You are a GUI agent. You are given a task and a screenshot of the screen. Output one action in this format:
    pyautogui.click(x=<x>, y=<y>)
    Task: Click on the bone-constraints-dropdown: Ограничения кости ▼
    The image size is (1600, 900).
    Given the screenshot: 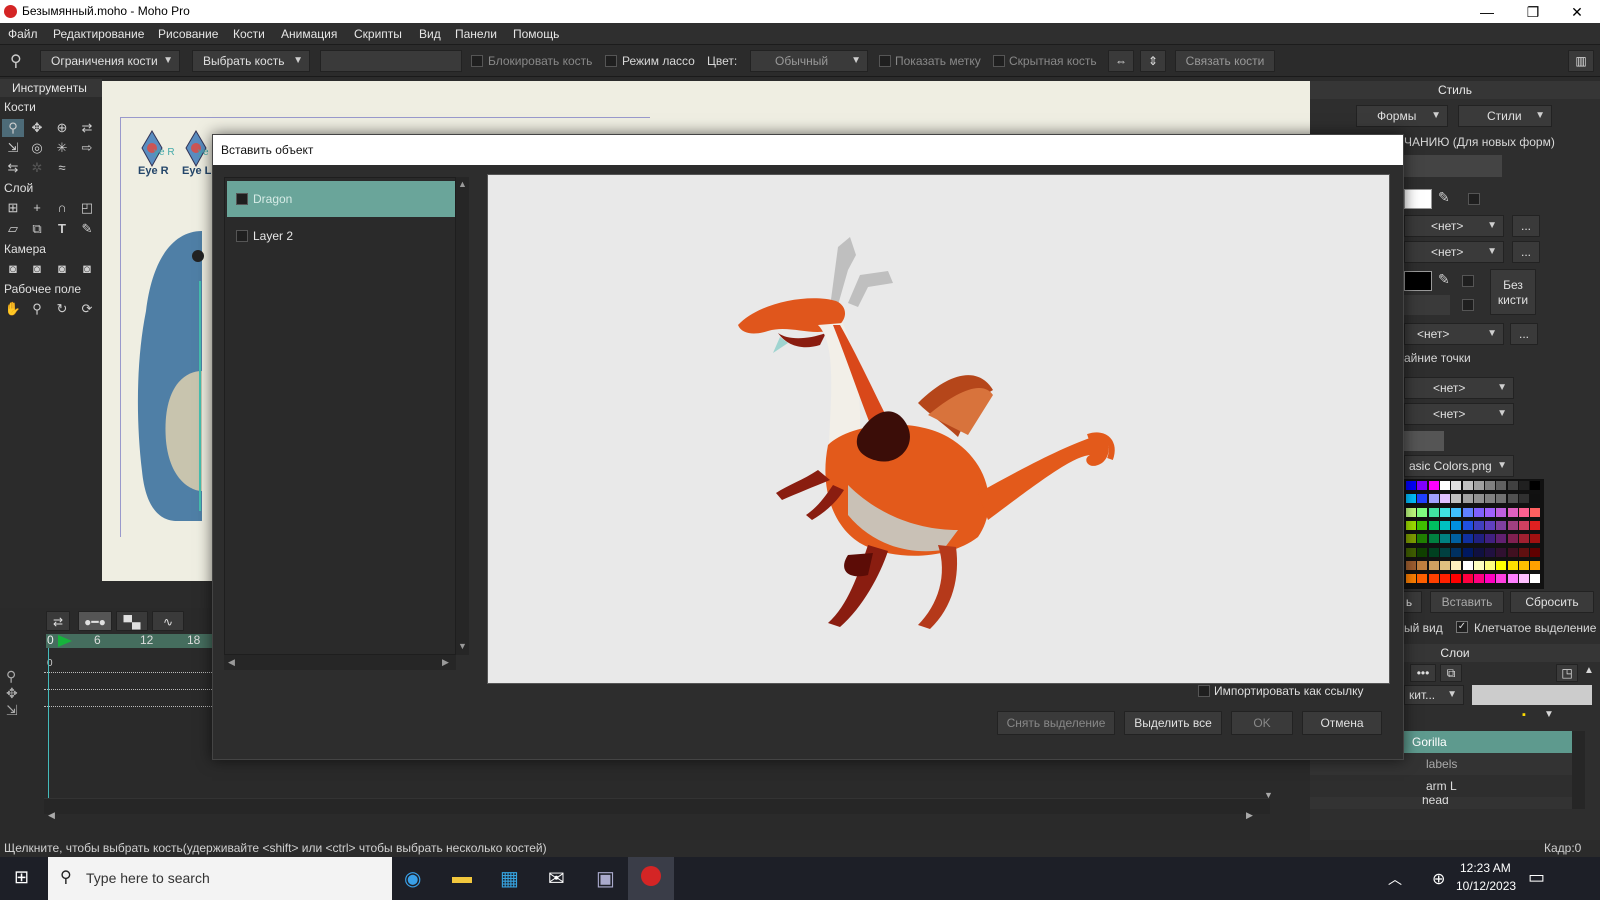 What is the action you would take?
    pyautogui.click(x=110, y=61)
    